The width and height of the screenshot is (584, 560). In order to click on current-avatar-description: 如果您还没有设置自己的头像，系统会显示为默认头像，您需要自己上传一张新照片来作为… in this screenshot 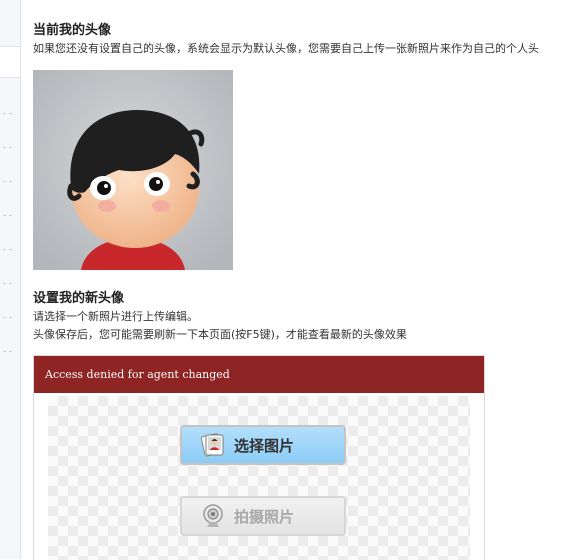, I will do `click(286, 48)`.